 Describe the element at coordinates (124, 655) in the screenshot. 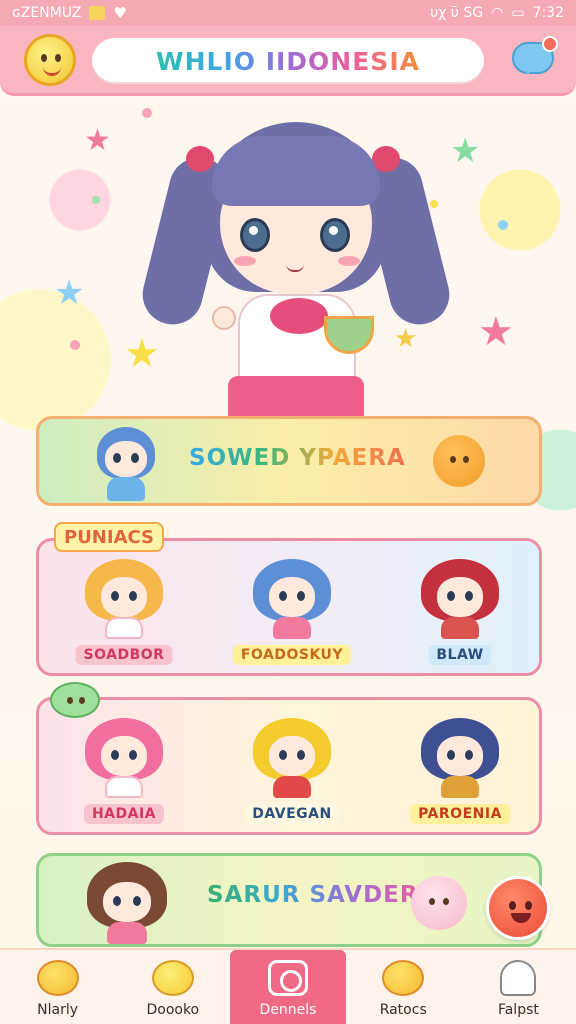

I see `character-name: SOADBOR` at that location.